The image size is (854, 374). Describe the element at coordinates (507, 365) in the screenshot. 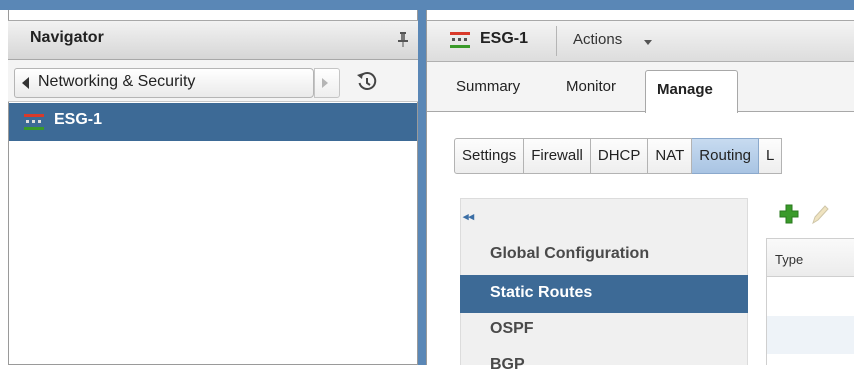

I see `routing-nav-bgp: BGP` at that location.